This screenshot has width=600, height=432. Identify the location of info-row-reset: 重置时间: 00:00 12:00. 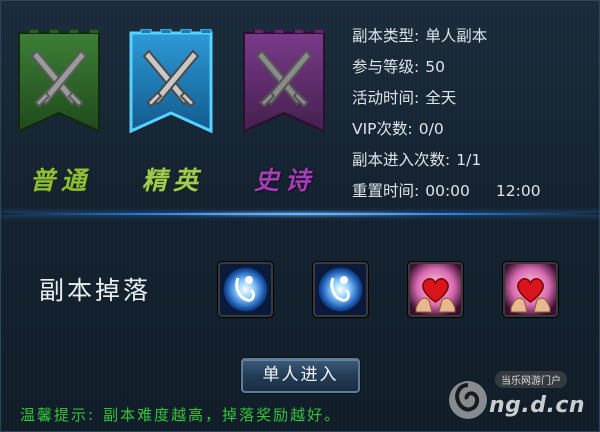
(474, 191).